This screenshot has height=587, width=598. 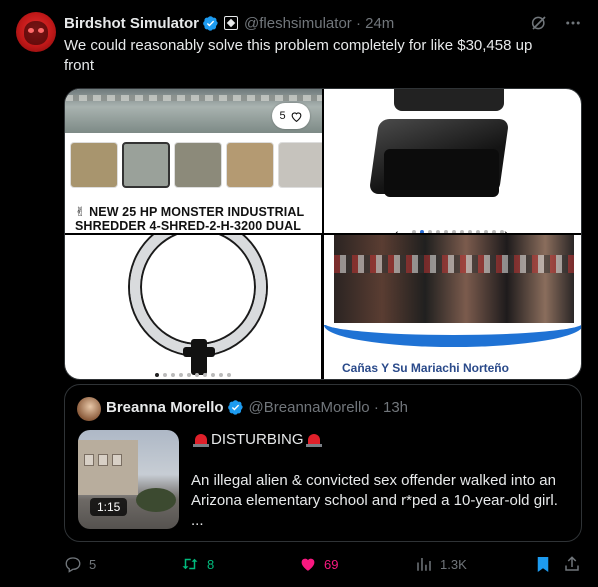 What do you see at coordinates (539, 23) in the screenshot?
I see `grok-icon` at bounding box center [539, 23].